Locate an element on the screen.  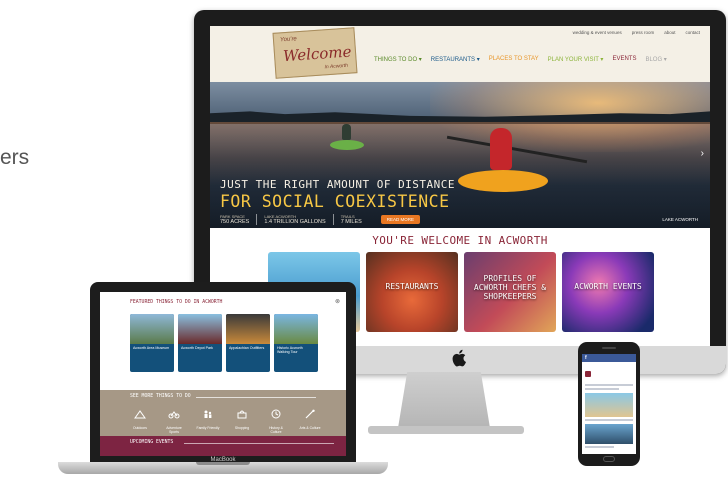
tile-title: Appalachian Outfitters is located at coordinates (247, 348).